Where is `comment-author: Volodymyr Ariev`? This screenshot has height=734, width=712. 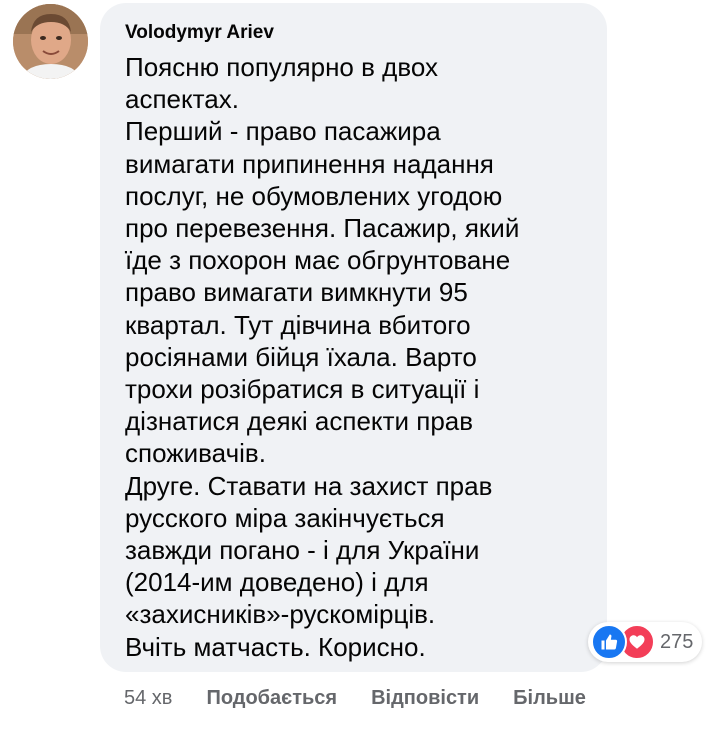
comment-author: Volodymyr Ariev is located at coordinates (355, 33).